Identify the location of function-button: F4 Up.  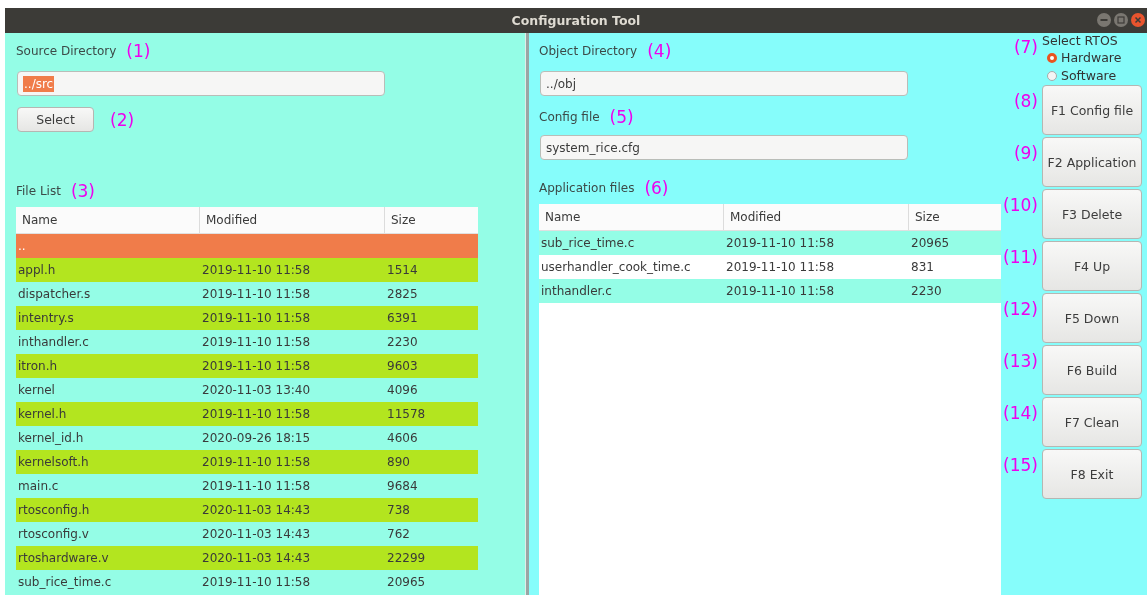
(1092, 266).